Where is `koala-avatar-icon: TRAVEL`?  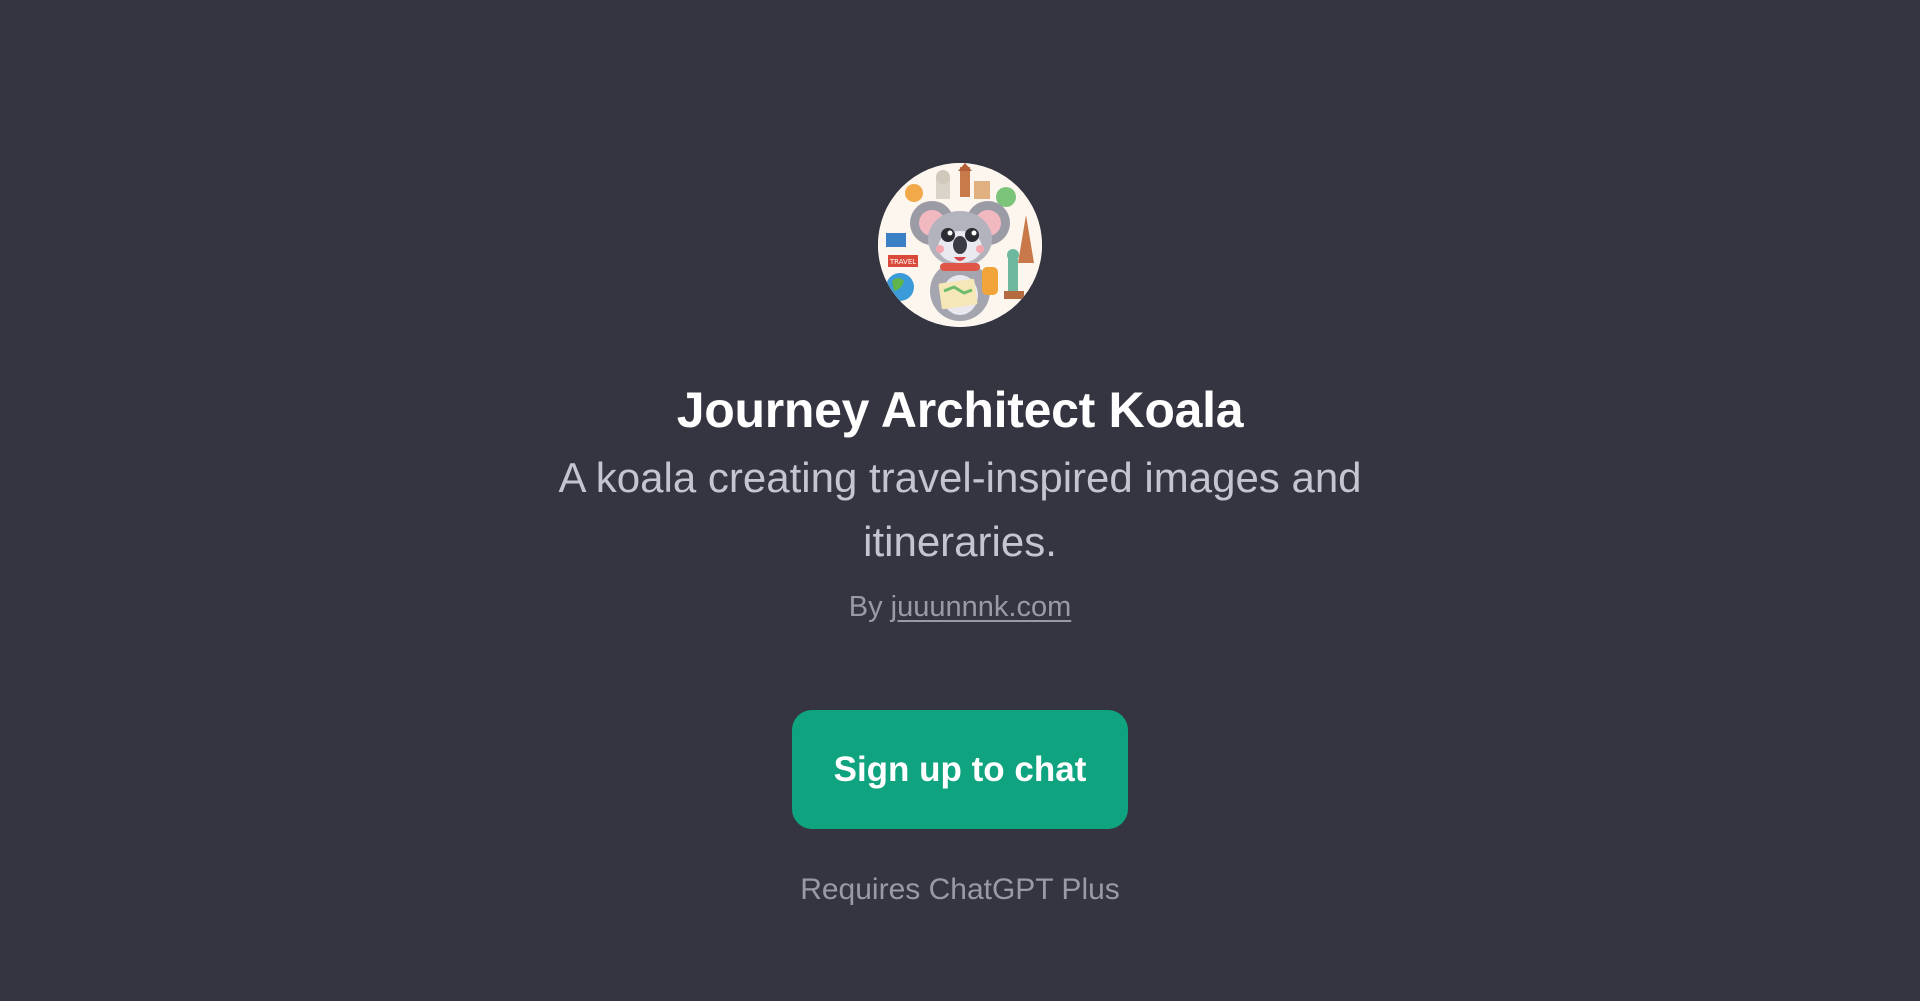
koala-avatar-icon: TRAVEL is located at coordinates (960, 245).